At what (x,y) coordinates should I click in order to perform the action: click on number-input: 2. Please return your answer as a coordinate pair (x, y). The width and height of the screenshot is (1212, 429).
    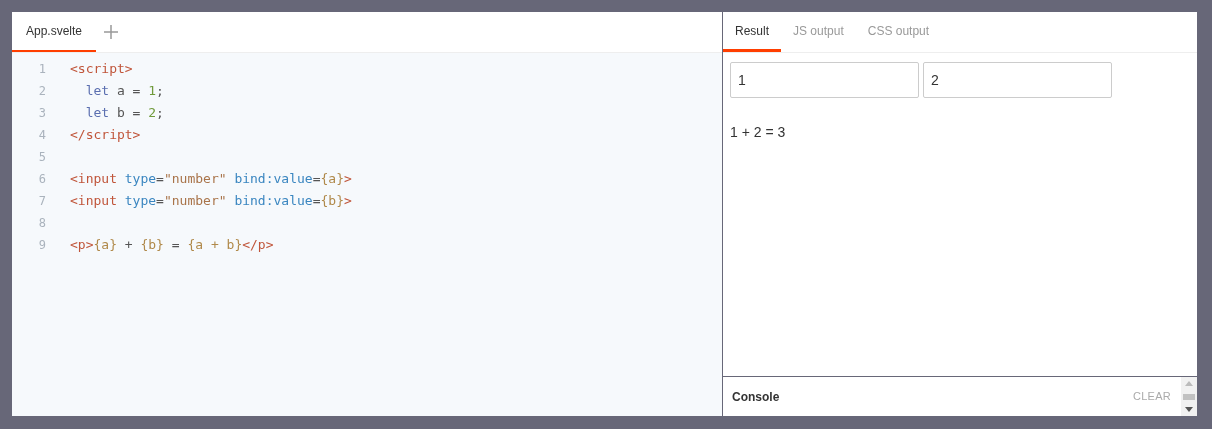
    Looking at the image, I should click on (1017, 80).